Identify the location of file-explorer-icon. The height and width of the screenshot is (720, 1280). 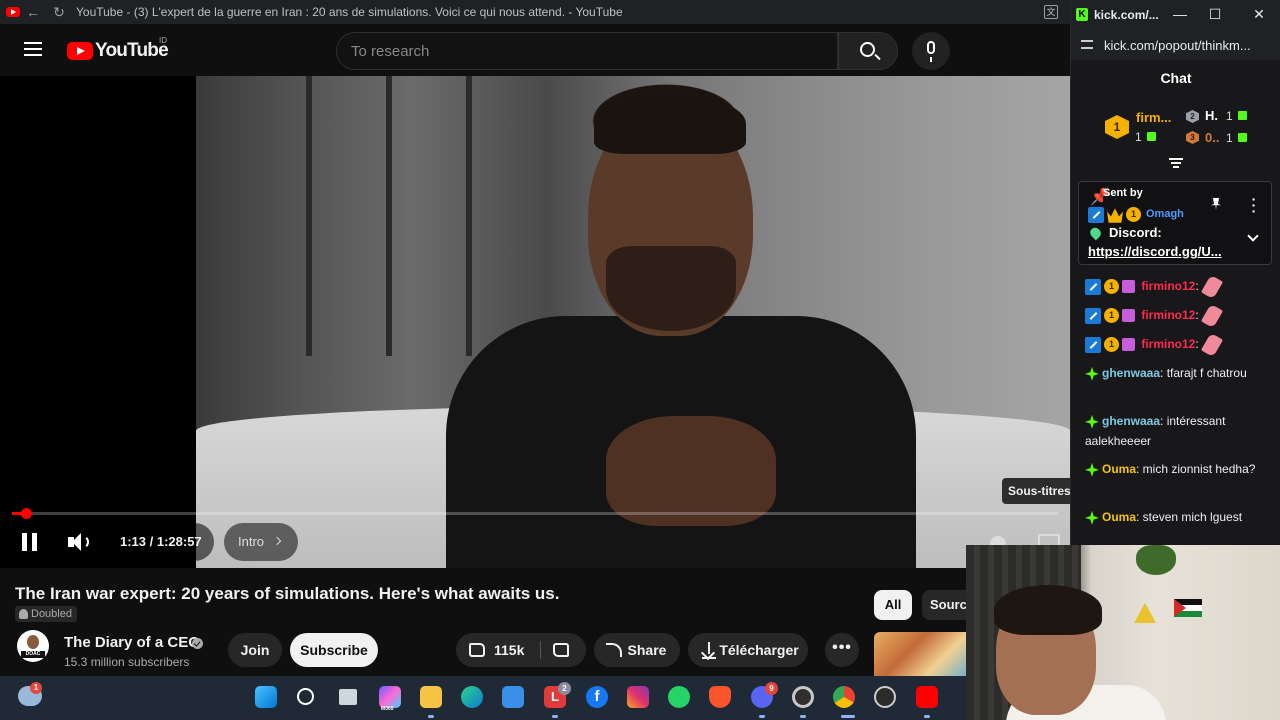
(431, 697).